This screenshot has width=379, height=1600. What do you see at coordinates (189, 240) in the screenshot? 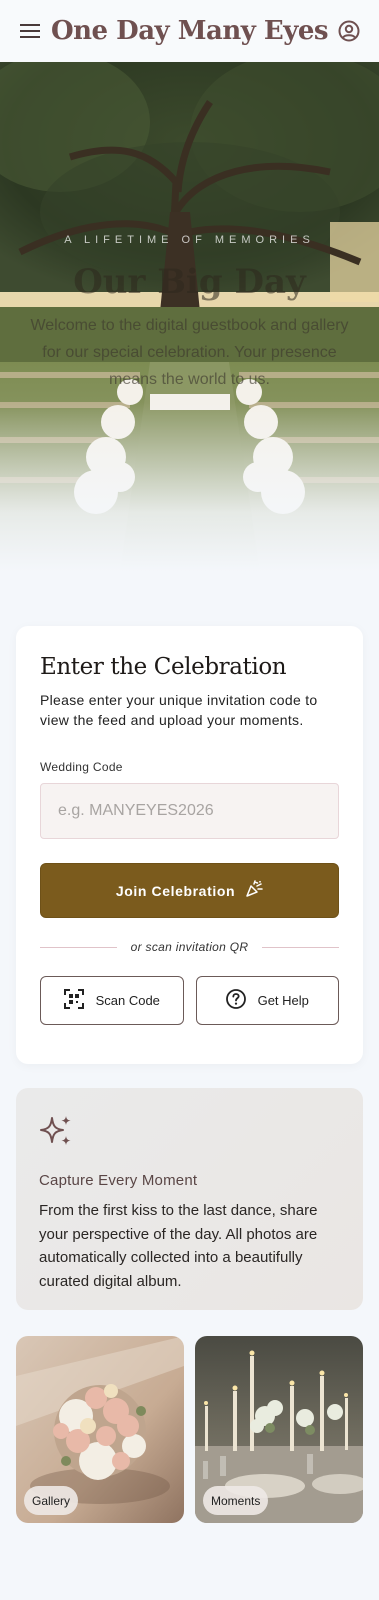
I see `hero-kicker: A LIFETIME OF MEMORIES` at bounding box center [189, 240].